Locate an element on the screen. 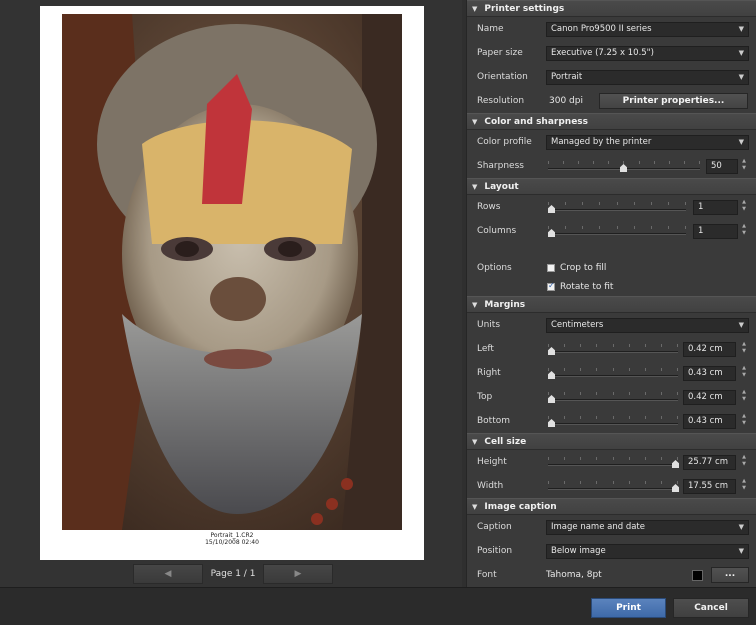 The height and width of the screenshot is (625, 756). field-label: Orientation is located at coordinates (502, 77).